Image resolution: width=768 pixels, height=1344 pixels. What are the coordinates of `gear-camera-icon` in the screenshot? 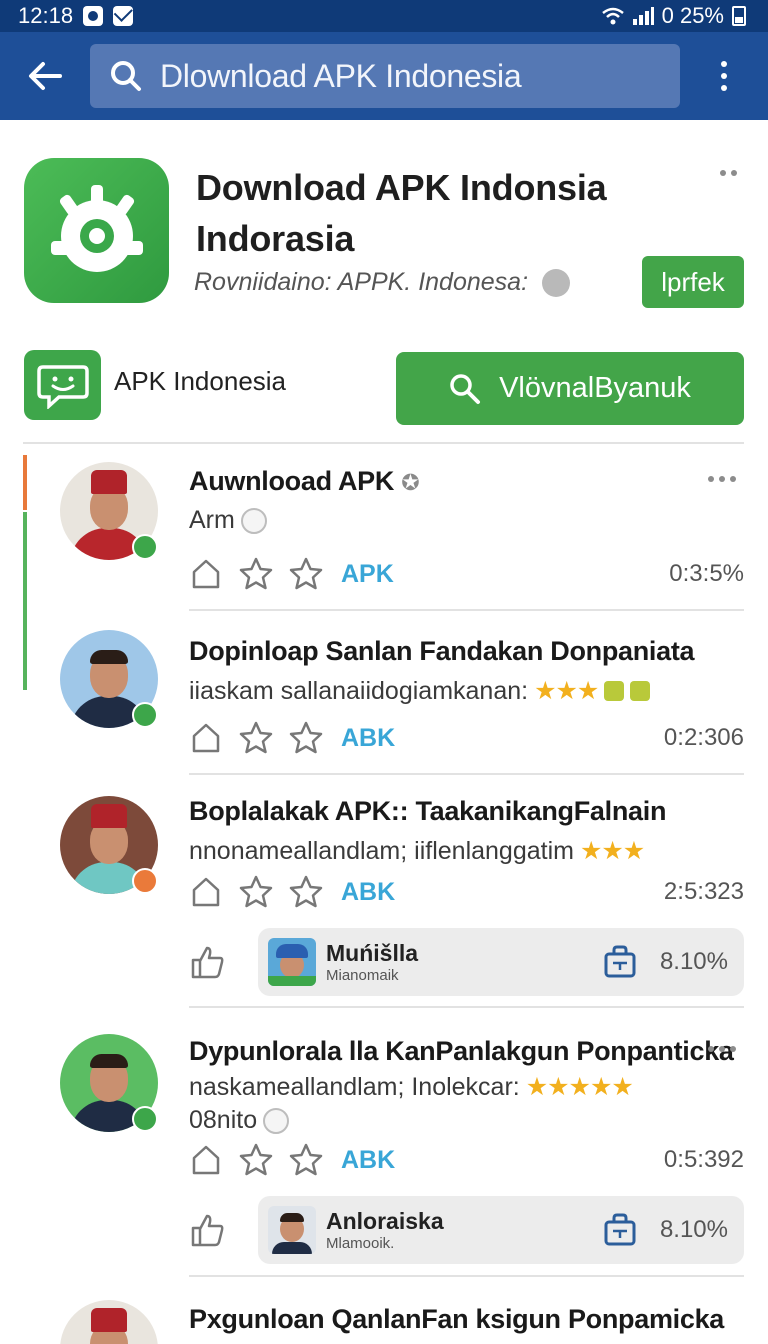 It's located at (96, 228).